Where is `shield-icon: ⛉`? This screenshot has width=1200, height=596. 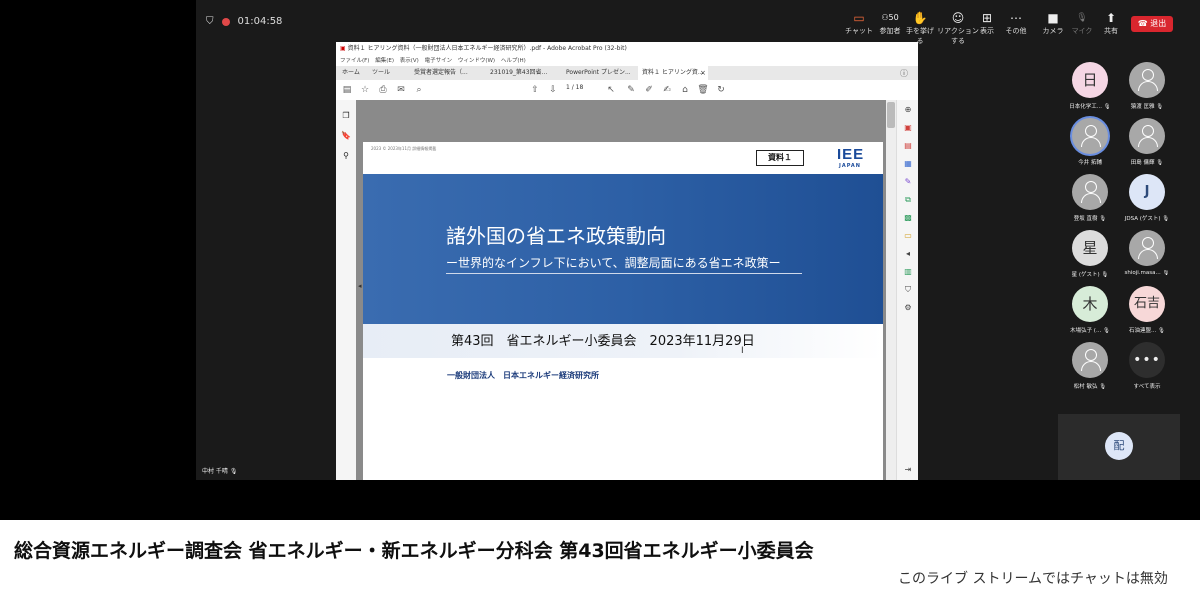 shield-icon: ⛉ is located at coordinates (210, 21).